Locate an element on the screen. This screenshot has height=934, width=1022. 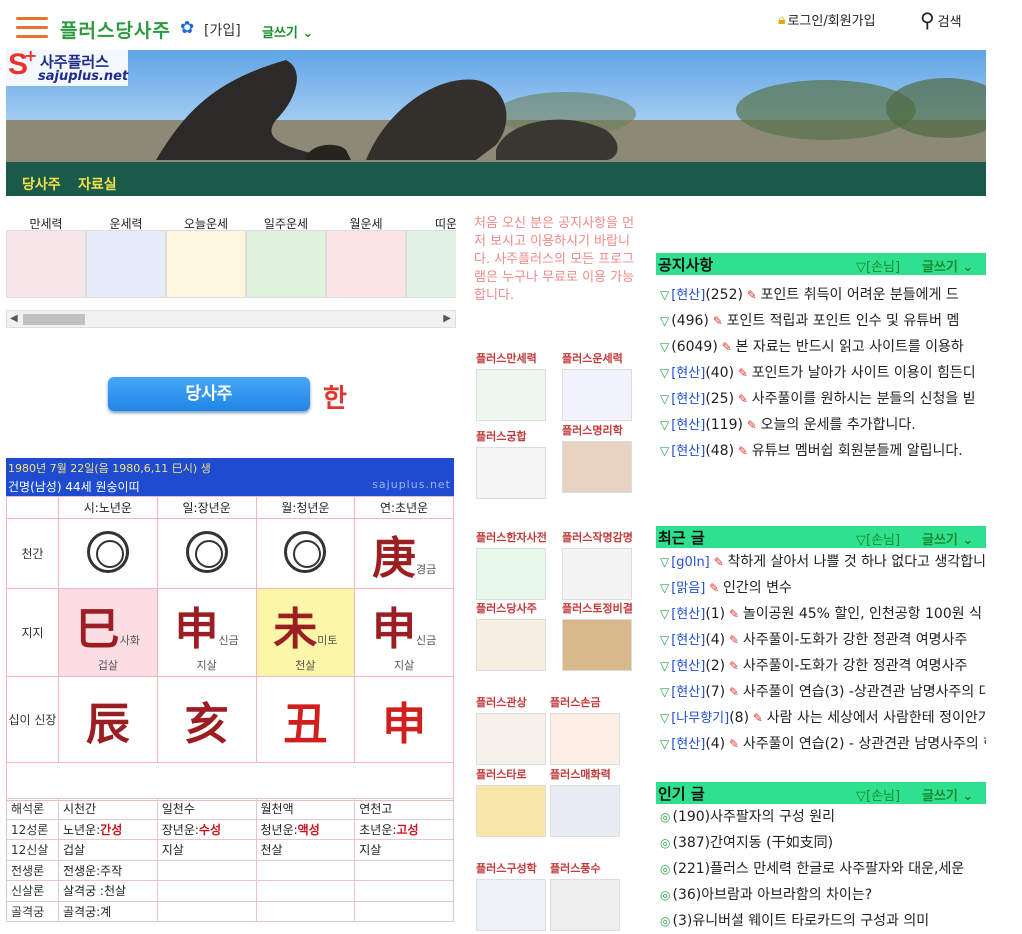
board-row: ▽ [현산](4) ✎ 사주풀이-도화가 강한 정관격 여명사주 is located at coordinates (823, 640).